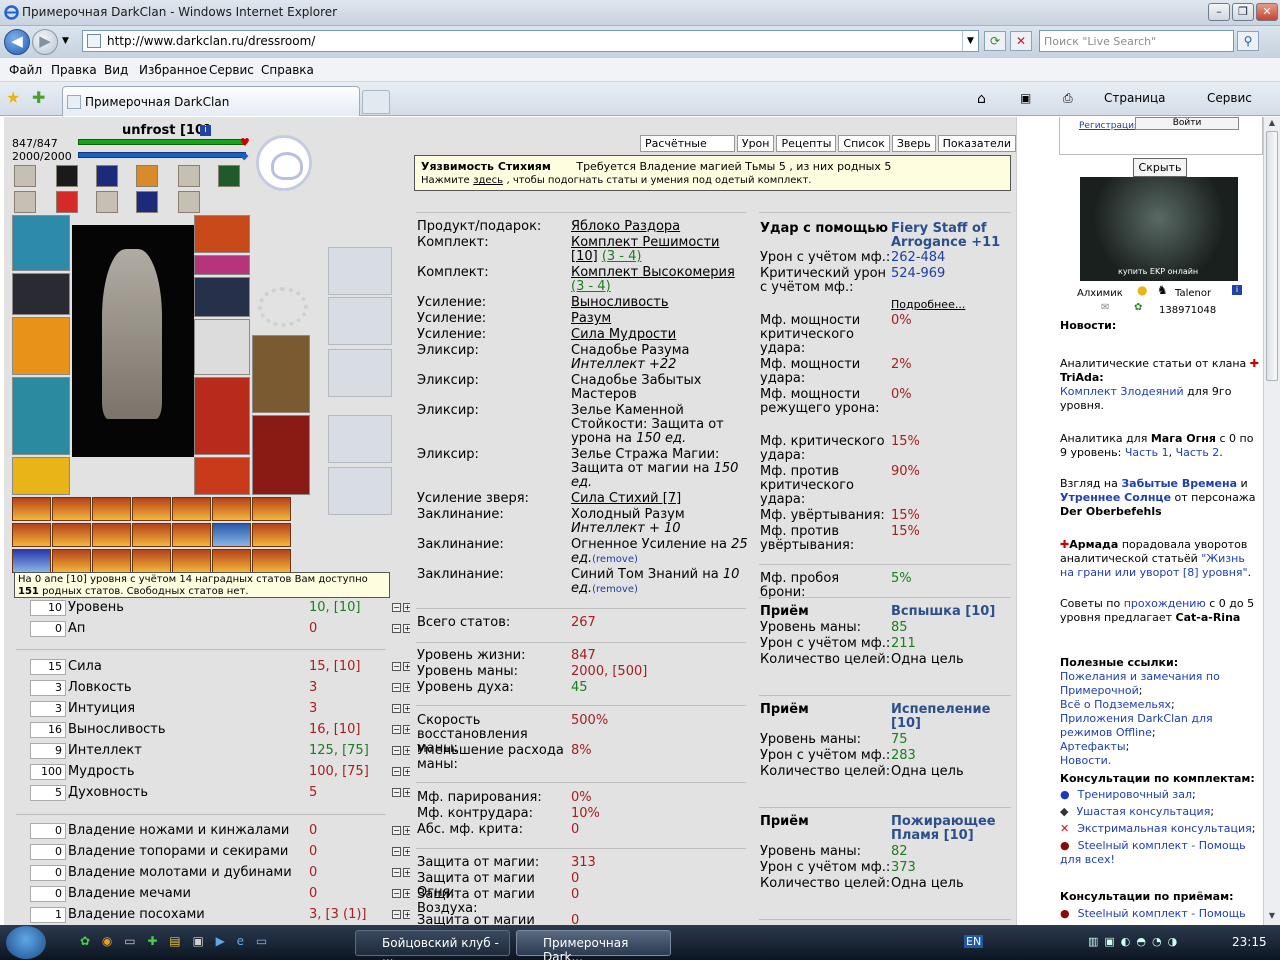 This screenshot has width=1280, height=960. What do you see at coordinates (622, 256) in the screenshot?
I see `item-set-range: (3 - 4)` at bounding box center [622, 256].